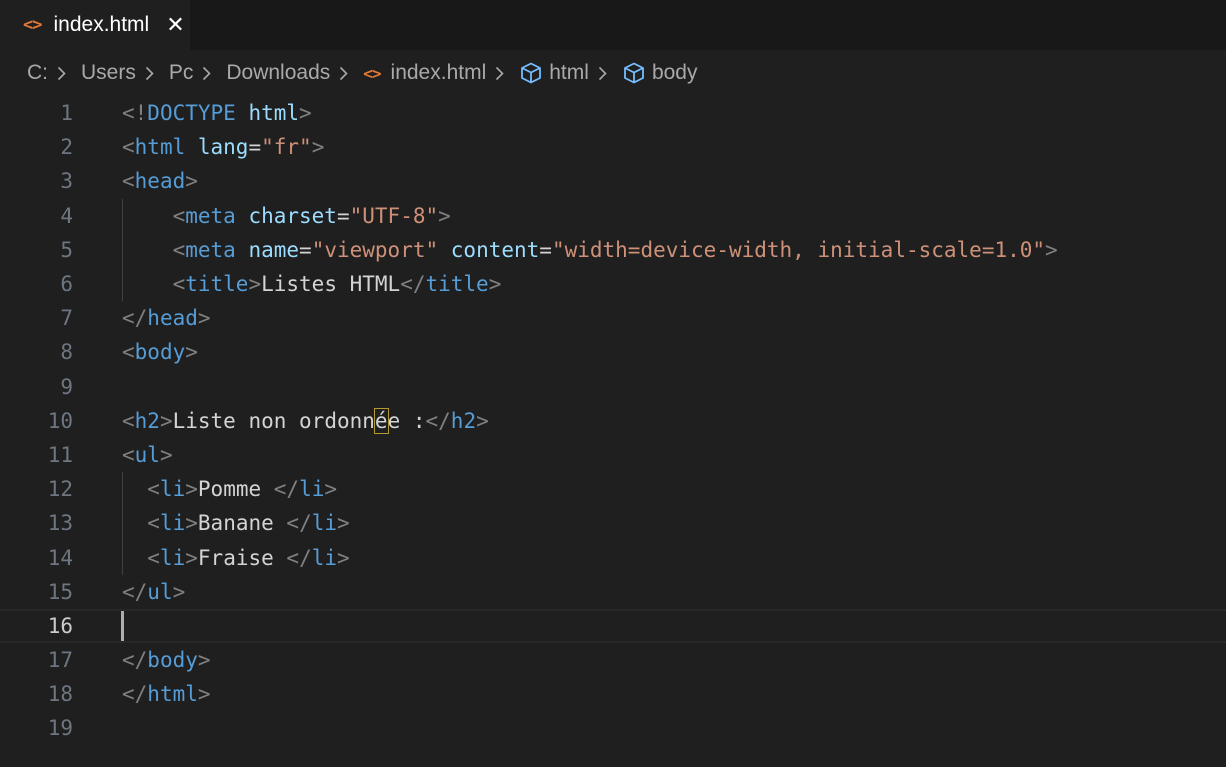 This screenshot has width=1226, height=767. What do you see at coordinates (613, 694) in the screenshot?
I see `code-line: 18 </html>` at bounding box center [613, 694].